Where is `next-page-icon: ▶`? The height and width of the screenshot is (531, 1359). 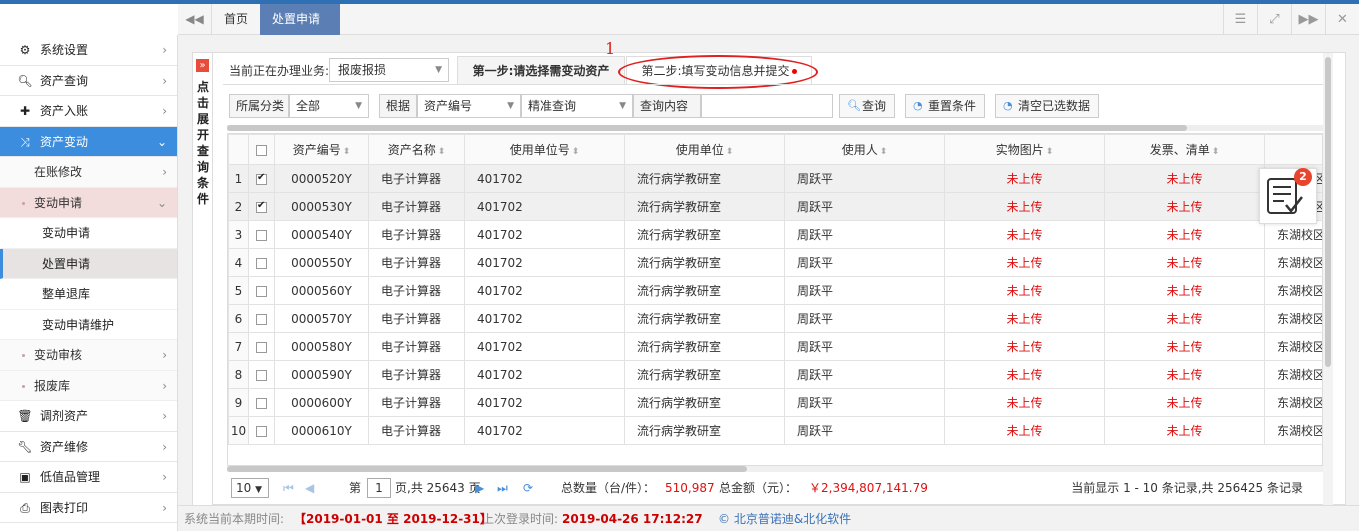
next-page-icon: ▶ is located at coordinates (479, 488).